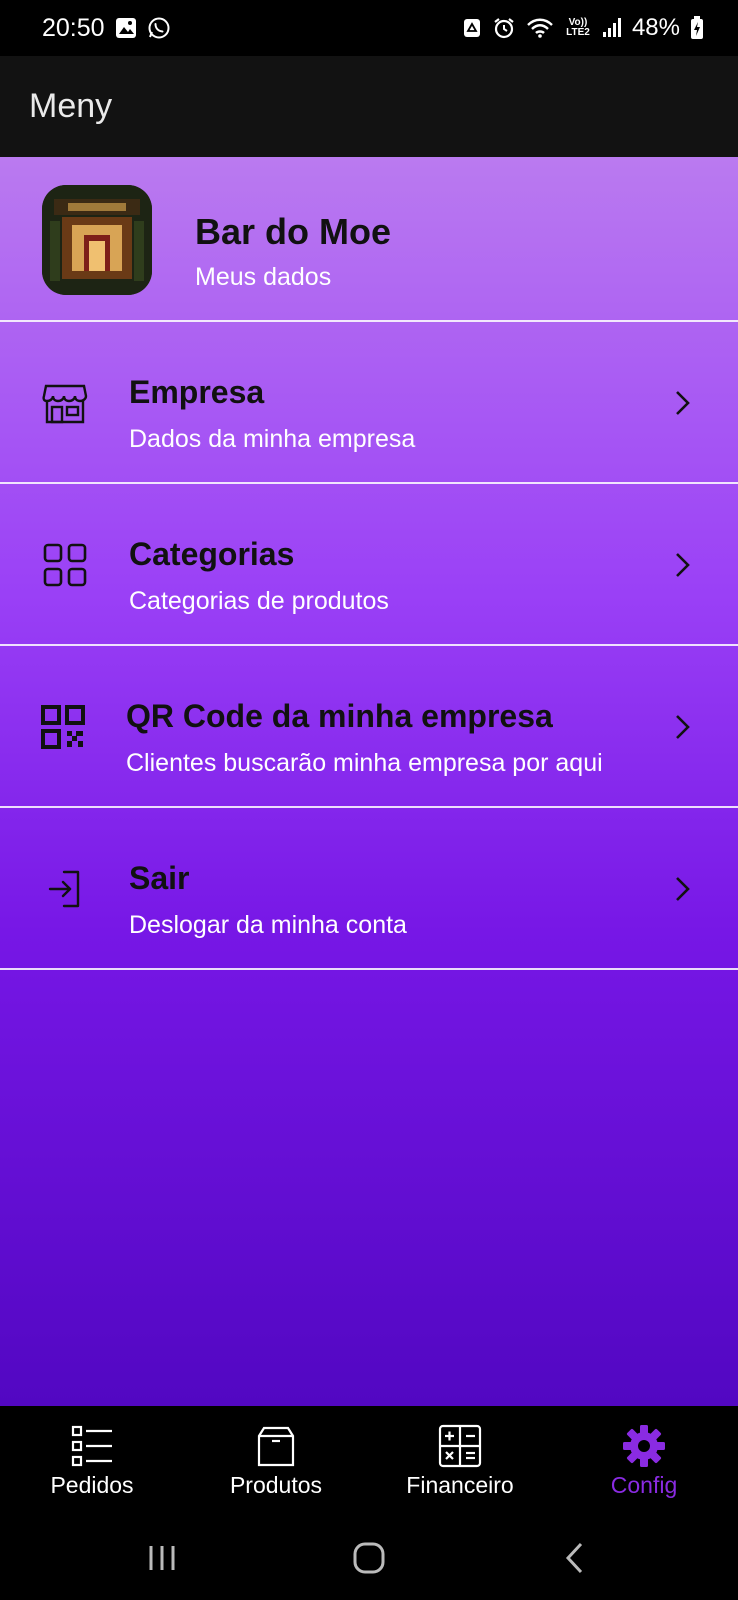 Image resolution: width=738 pixels, height=1600 pixels. I want to click on status-bar: 20:50 Vo)) LTE2 48%, so click(369, 28).